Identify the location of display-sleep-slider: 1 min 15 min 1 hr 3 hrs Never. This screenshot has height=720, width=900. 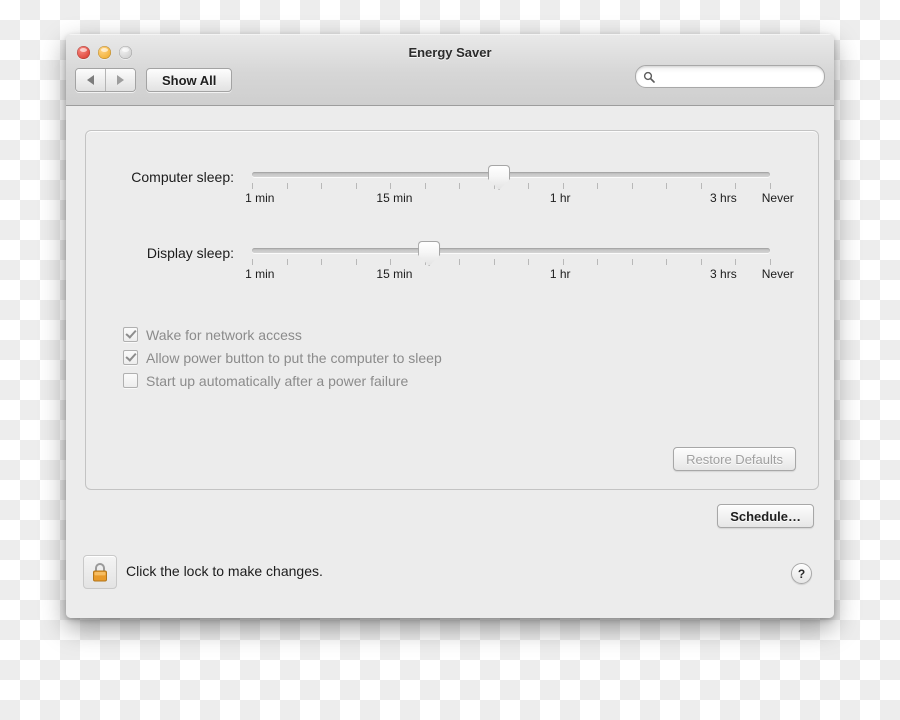
(519, 267).